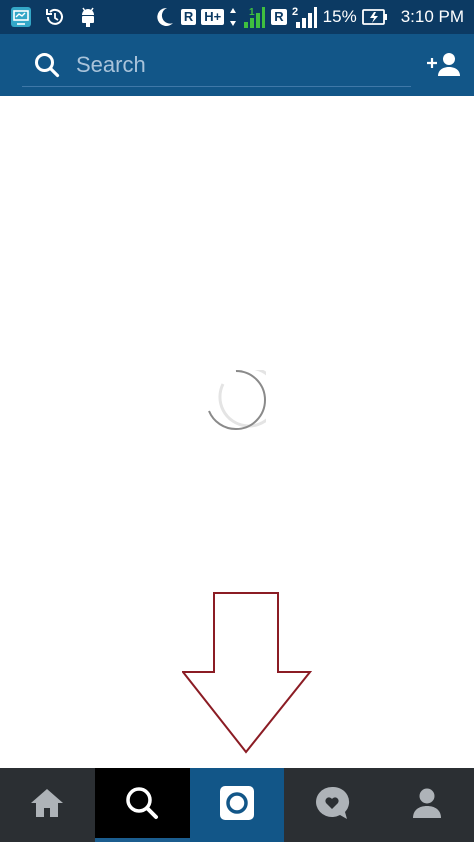 The height and width of the screenshot is (842, 474). Describe the element at coordinates (295, 12) in the screenshot. I see `svg-text: 2` at that location.